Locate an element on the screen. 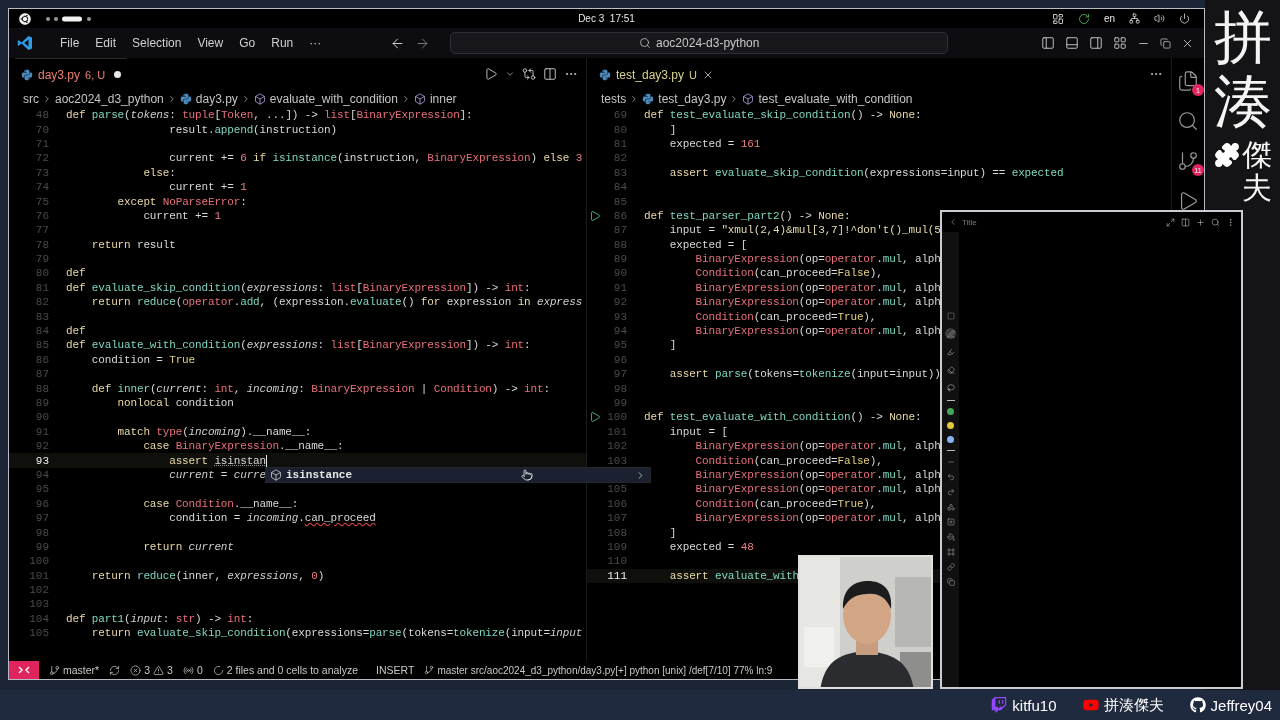 The width and height of the screenshot is (1280, 720). breadcrumb-item: day3.py is located at coordinates (208, 99).